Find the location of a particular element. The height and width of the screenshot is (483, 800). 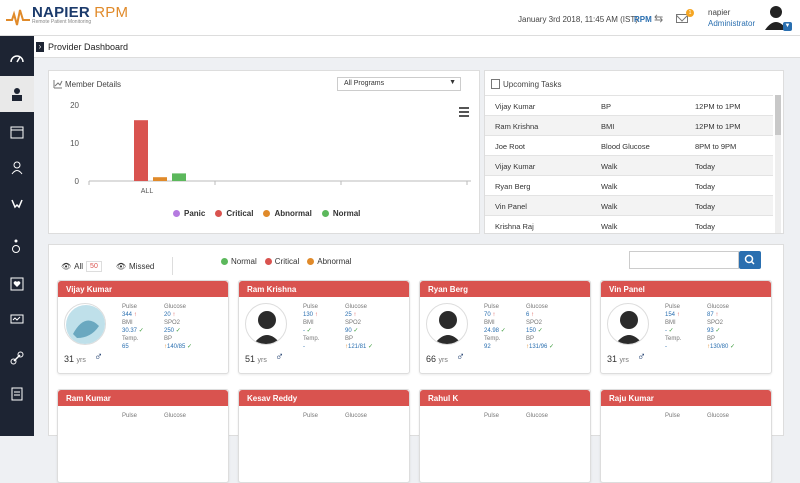

task-row: Krishna Raj Walk Today is located at coordinates (629, 224).